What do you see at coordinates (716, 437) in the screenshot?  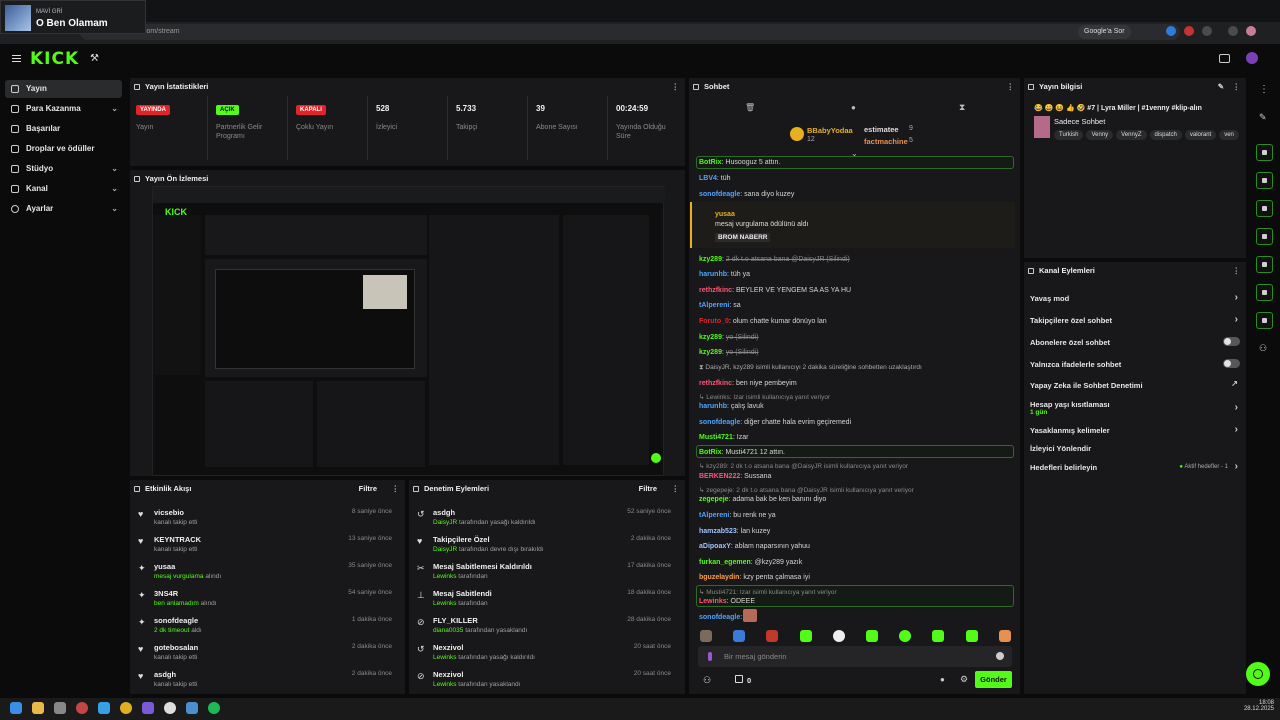 I see `chat-user: Musti4721` at bounding box center [716, 437].